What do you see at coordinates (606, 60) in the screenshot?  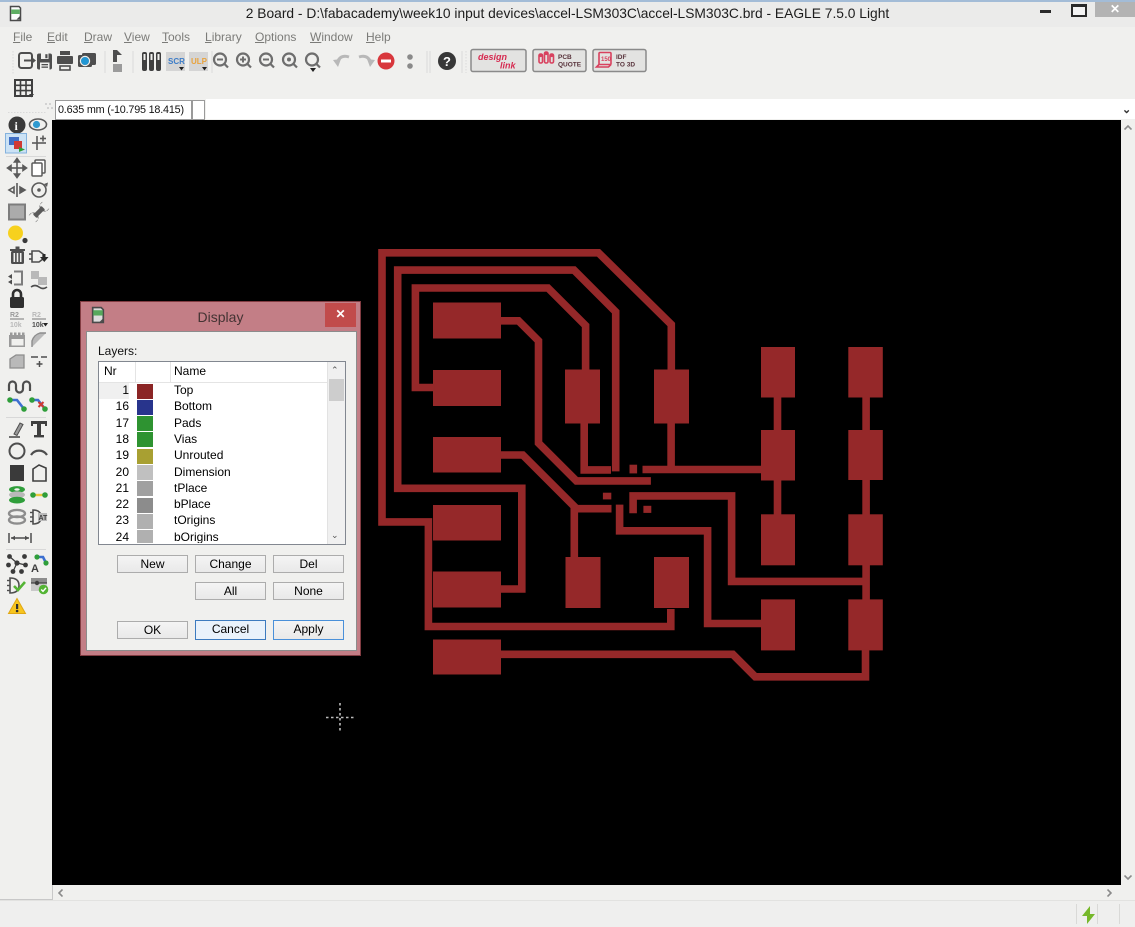 I see `svg-text: 150` at bounding box center [606, 60].